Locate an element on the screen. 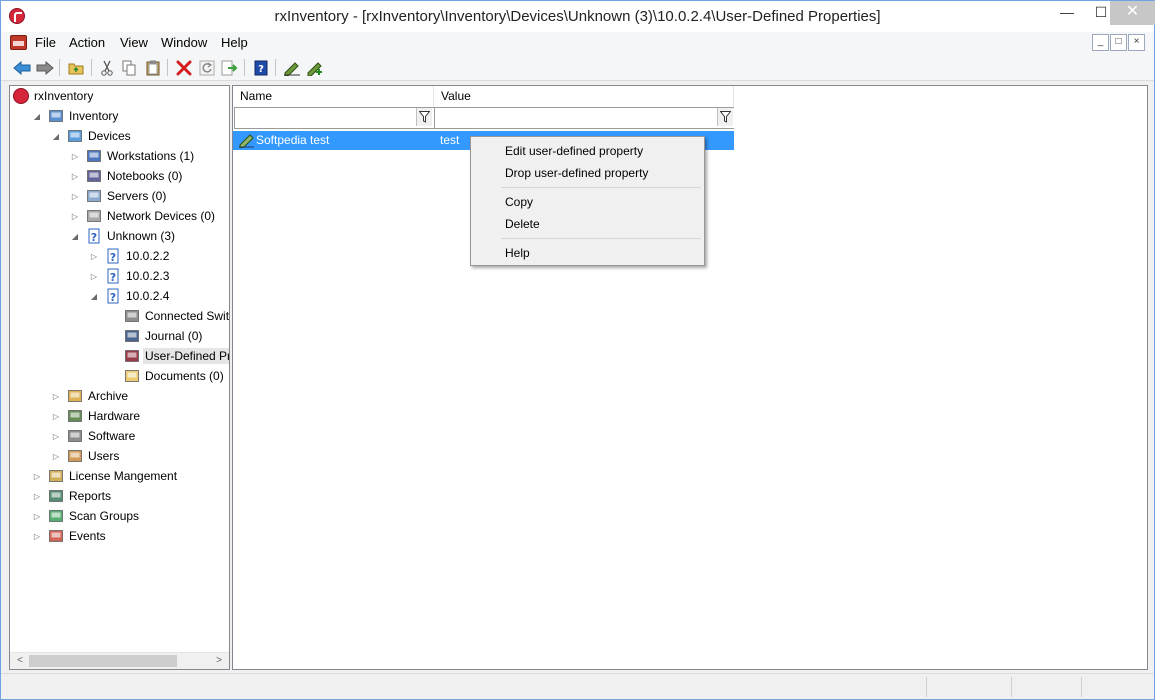  menu-file: File is located at coordinates (45, 42).